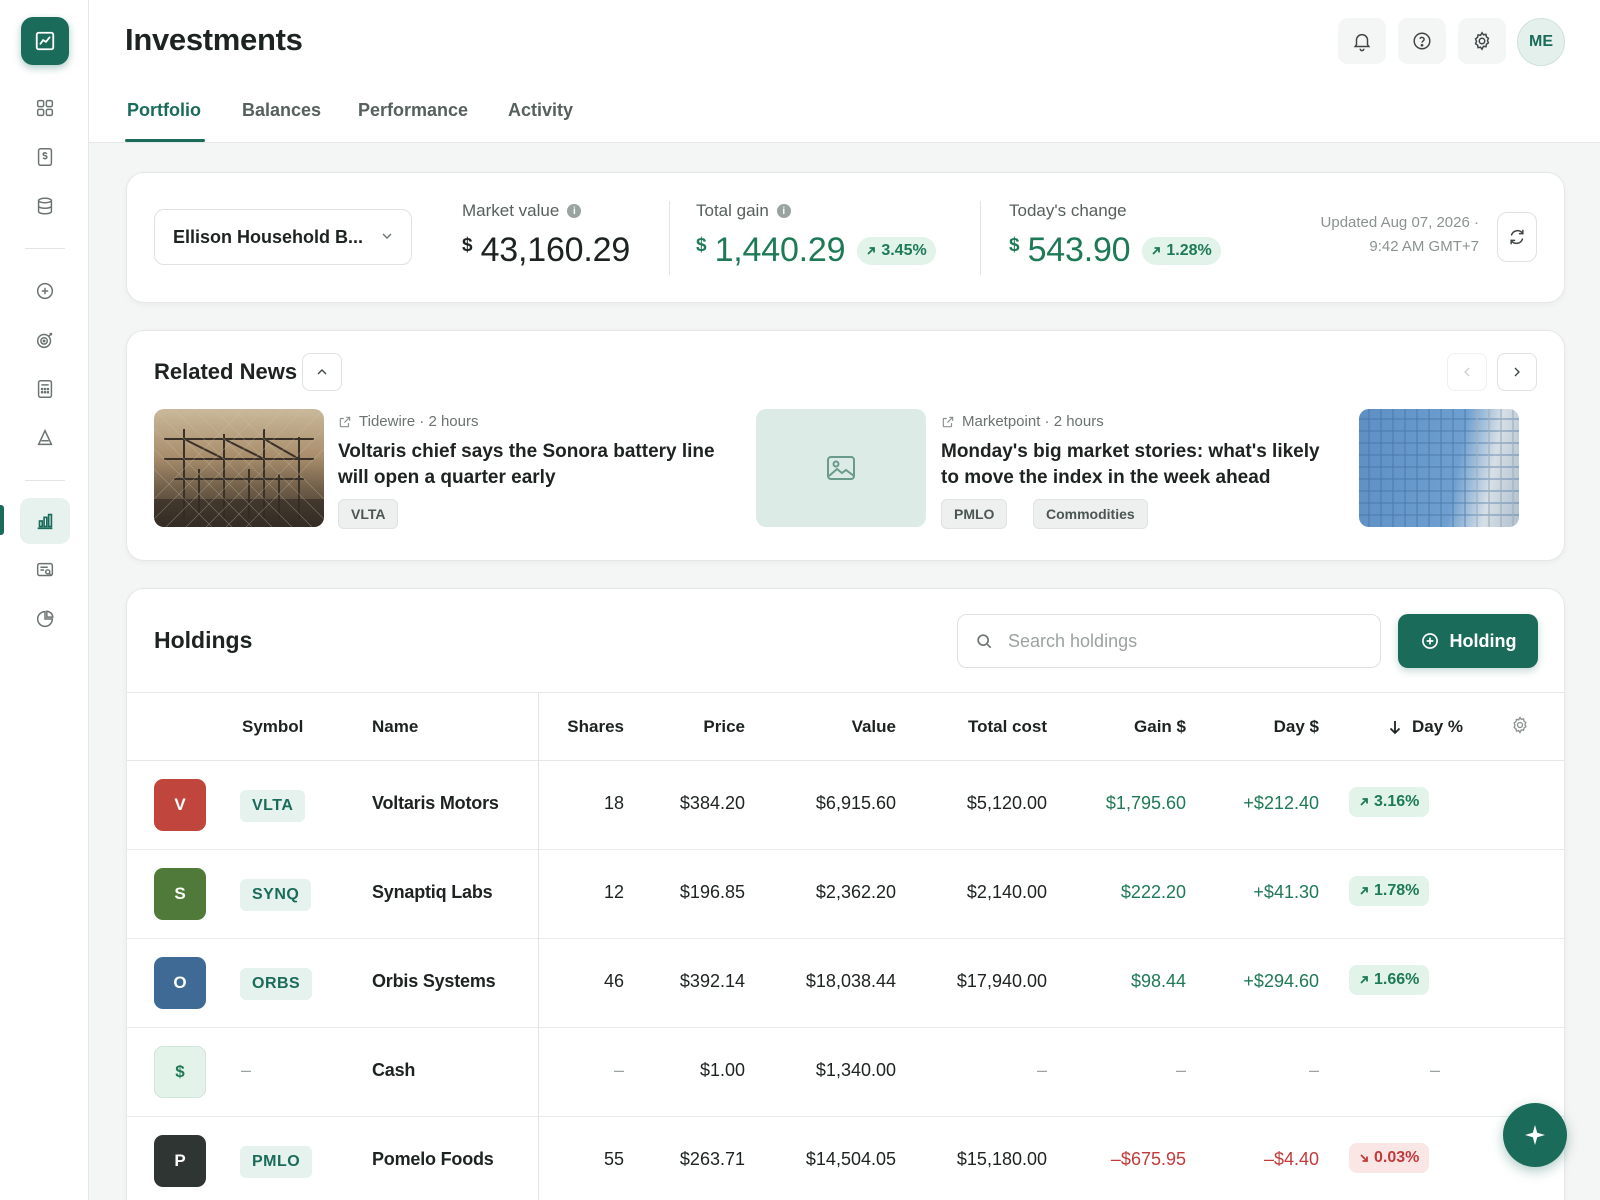 Image resolution: width=1600 pixels, height=1200 pixels. Describe the element at coordinates (1286, 892) in the screenshot. I see `day-cell: +$41.30` at that location.